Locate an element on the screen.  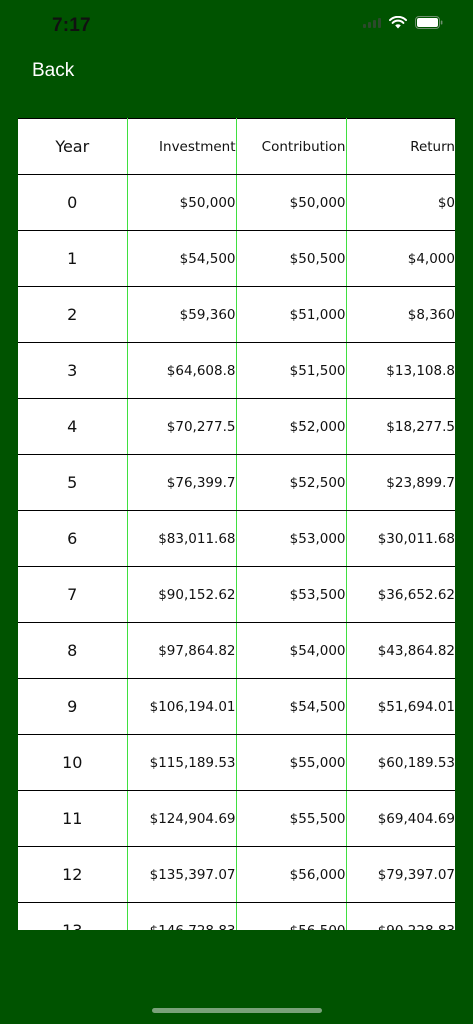
cell-contribution: $55,500 is located at coordinates (291, 818).